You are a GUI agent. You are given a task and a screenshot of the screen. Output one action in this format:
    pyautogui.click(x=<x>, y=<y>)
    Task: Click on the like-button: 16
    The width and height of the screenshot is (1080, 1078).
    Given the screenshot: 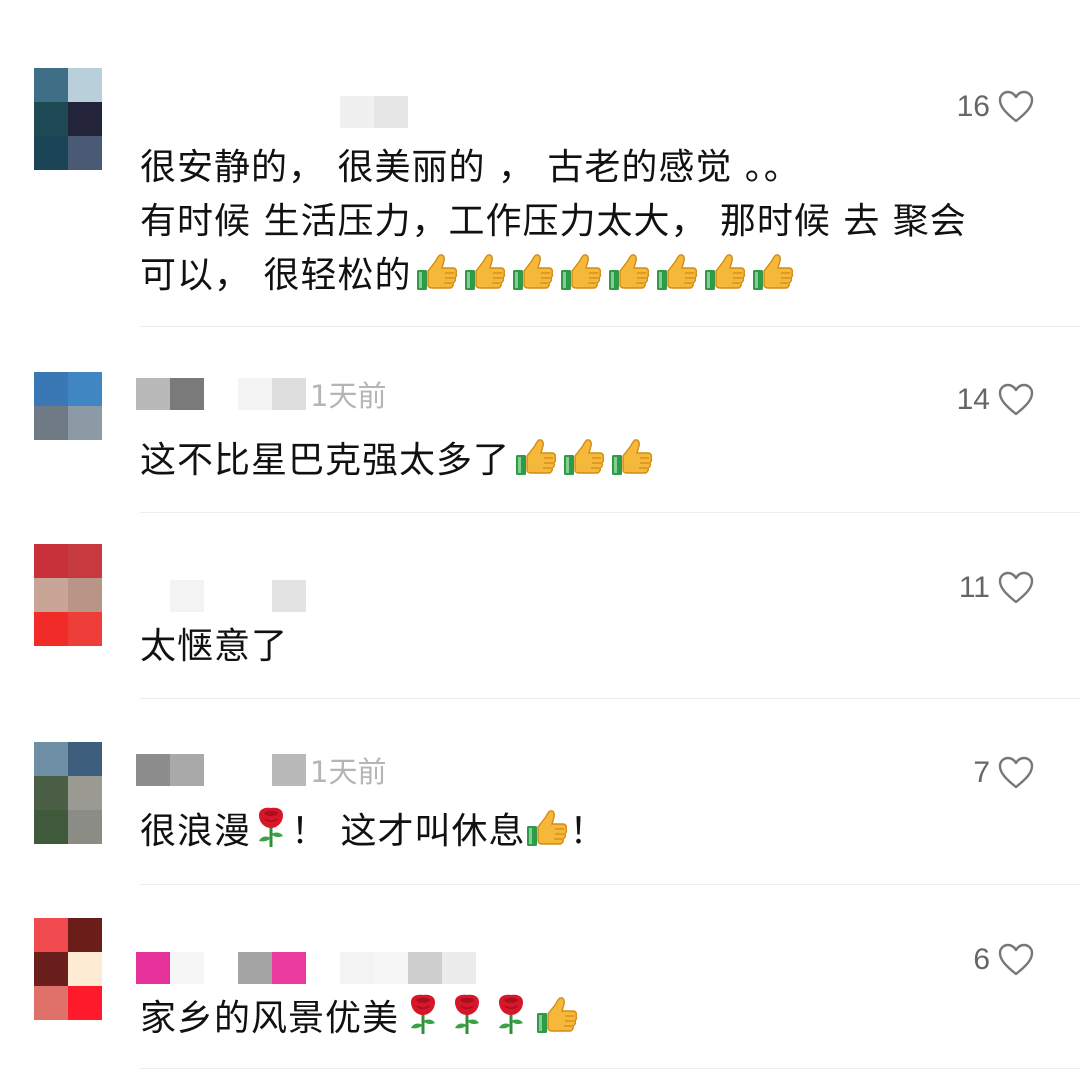 What is the action you would take?
    pyautogui.click(x=995, y=107)
    